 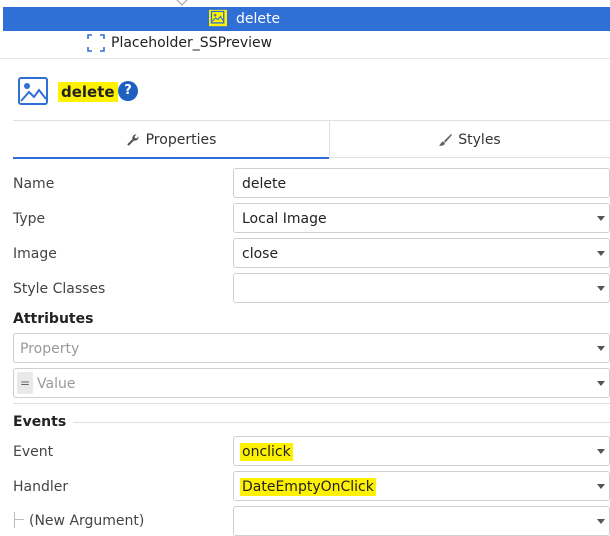 What do you see at coordinates (260, 254) in the screenshot?
I see `image-value: close` at bounding box center [260, 254].